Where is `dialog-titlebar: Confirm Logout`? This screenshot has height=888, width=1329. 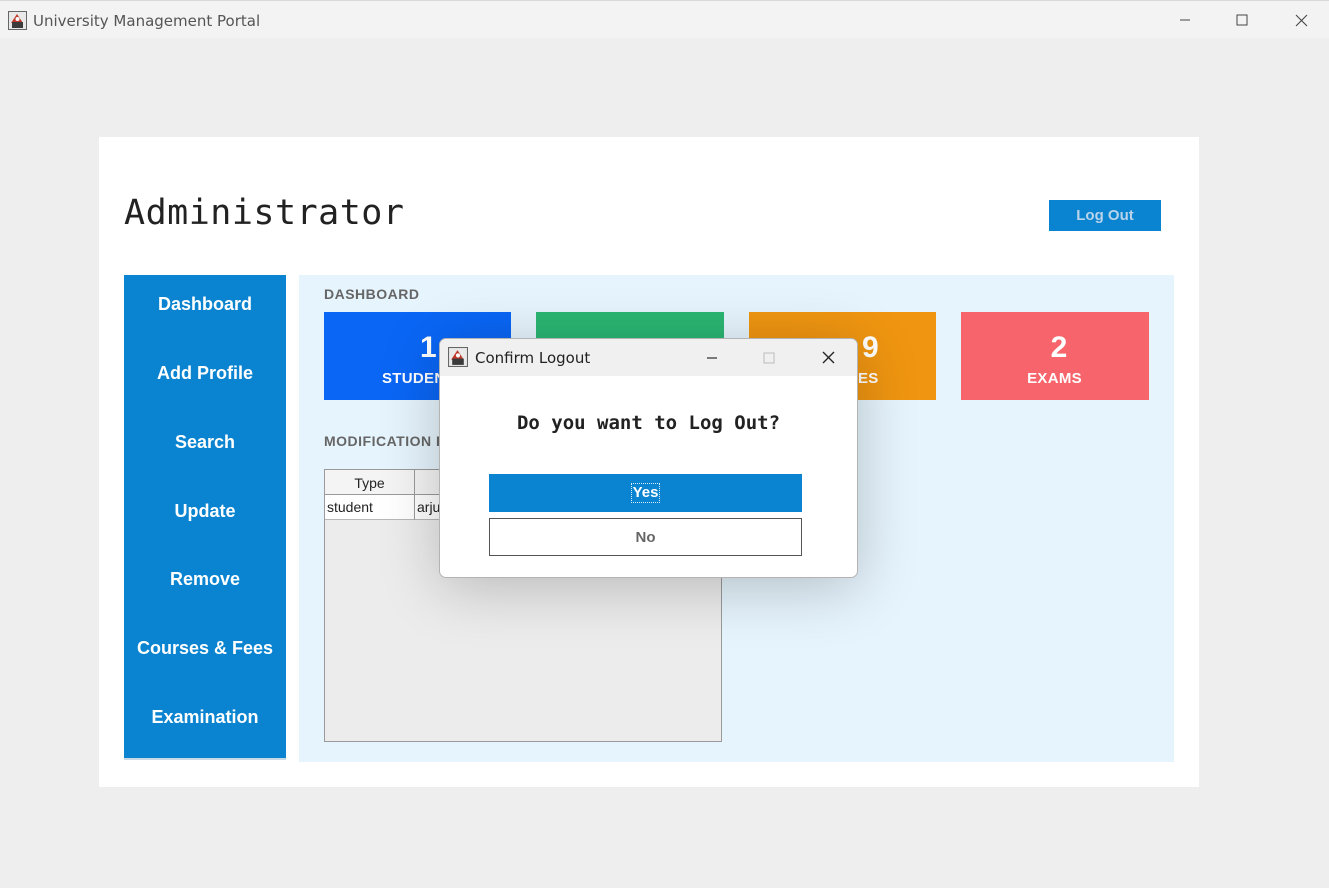 dialog-titlebar: Confirm Logout is located at coordinates (648, 357).